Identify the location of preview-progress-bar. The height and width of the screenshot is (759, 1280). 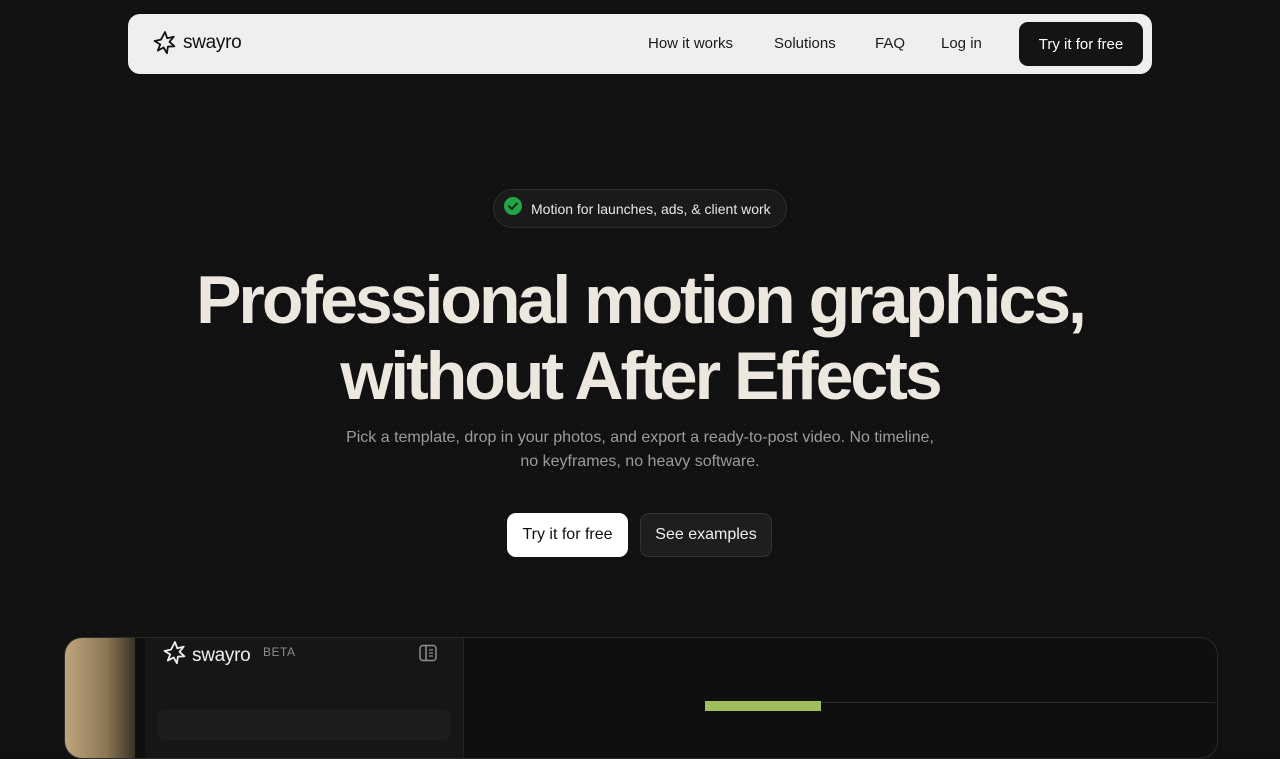
(763, 706).